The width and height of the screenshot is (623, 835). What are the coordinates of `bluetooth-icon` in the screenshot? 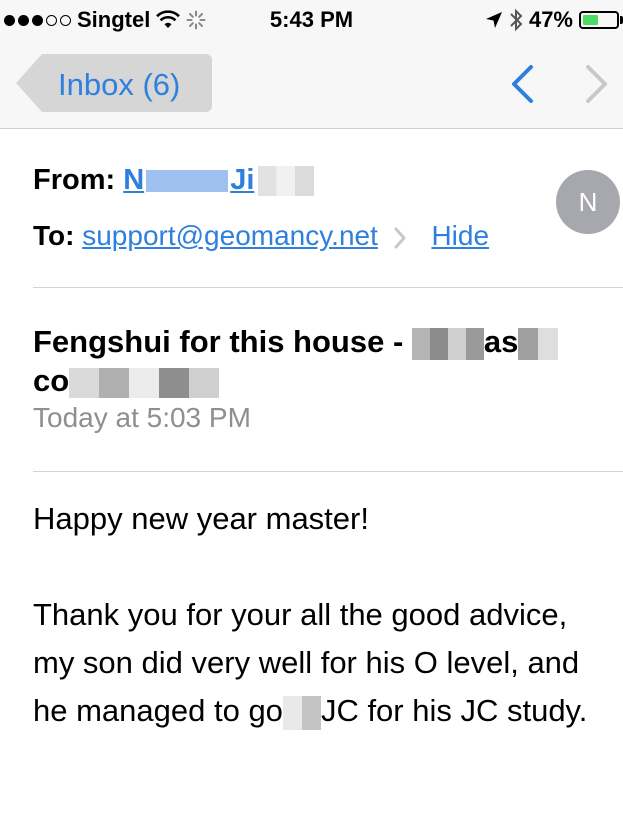 It's located at (516, 20).